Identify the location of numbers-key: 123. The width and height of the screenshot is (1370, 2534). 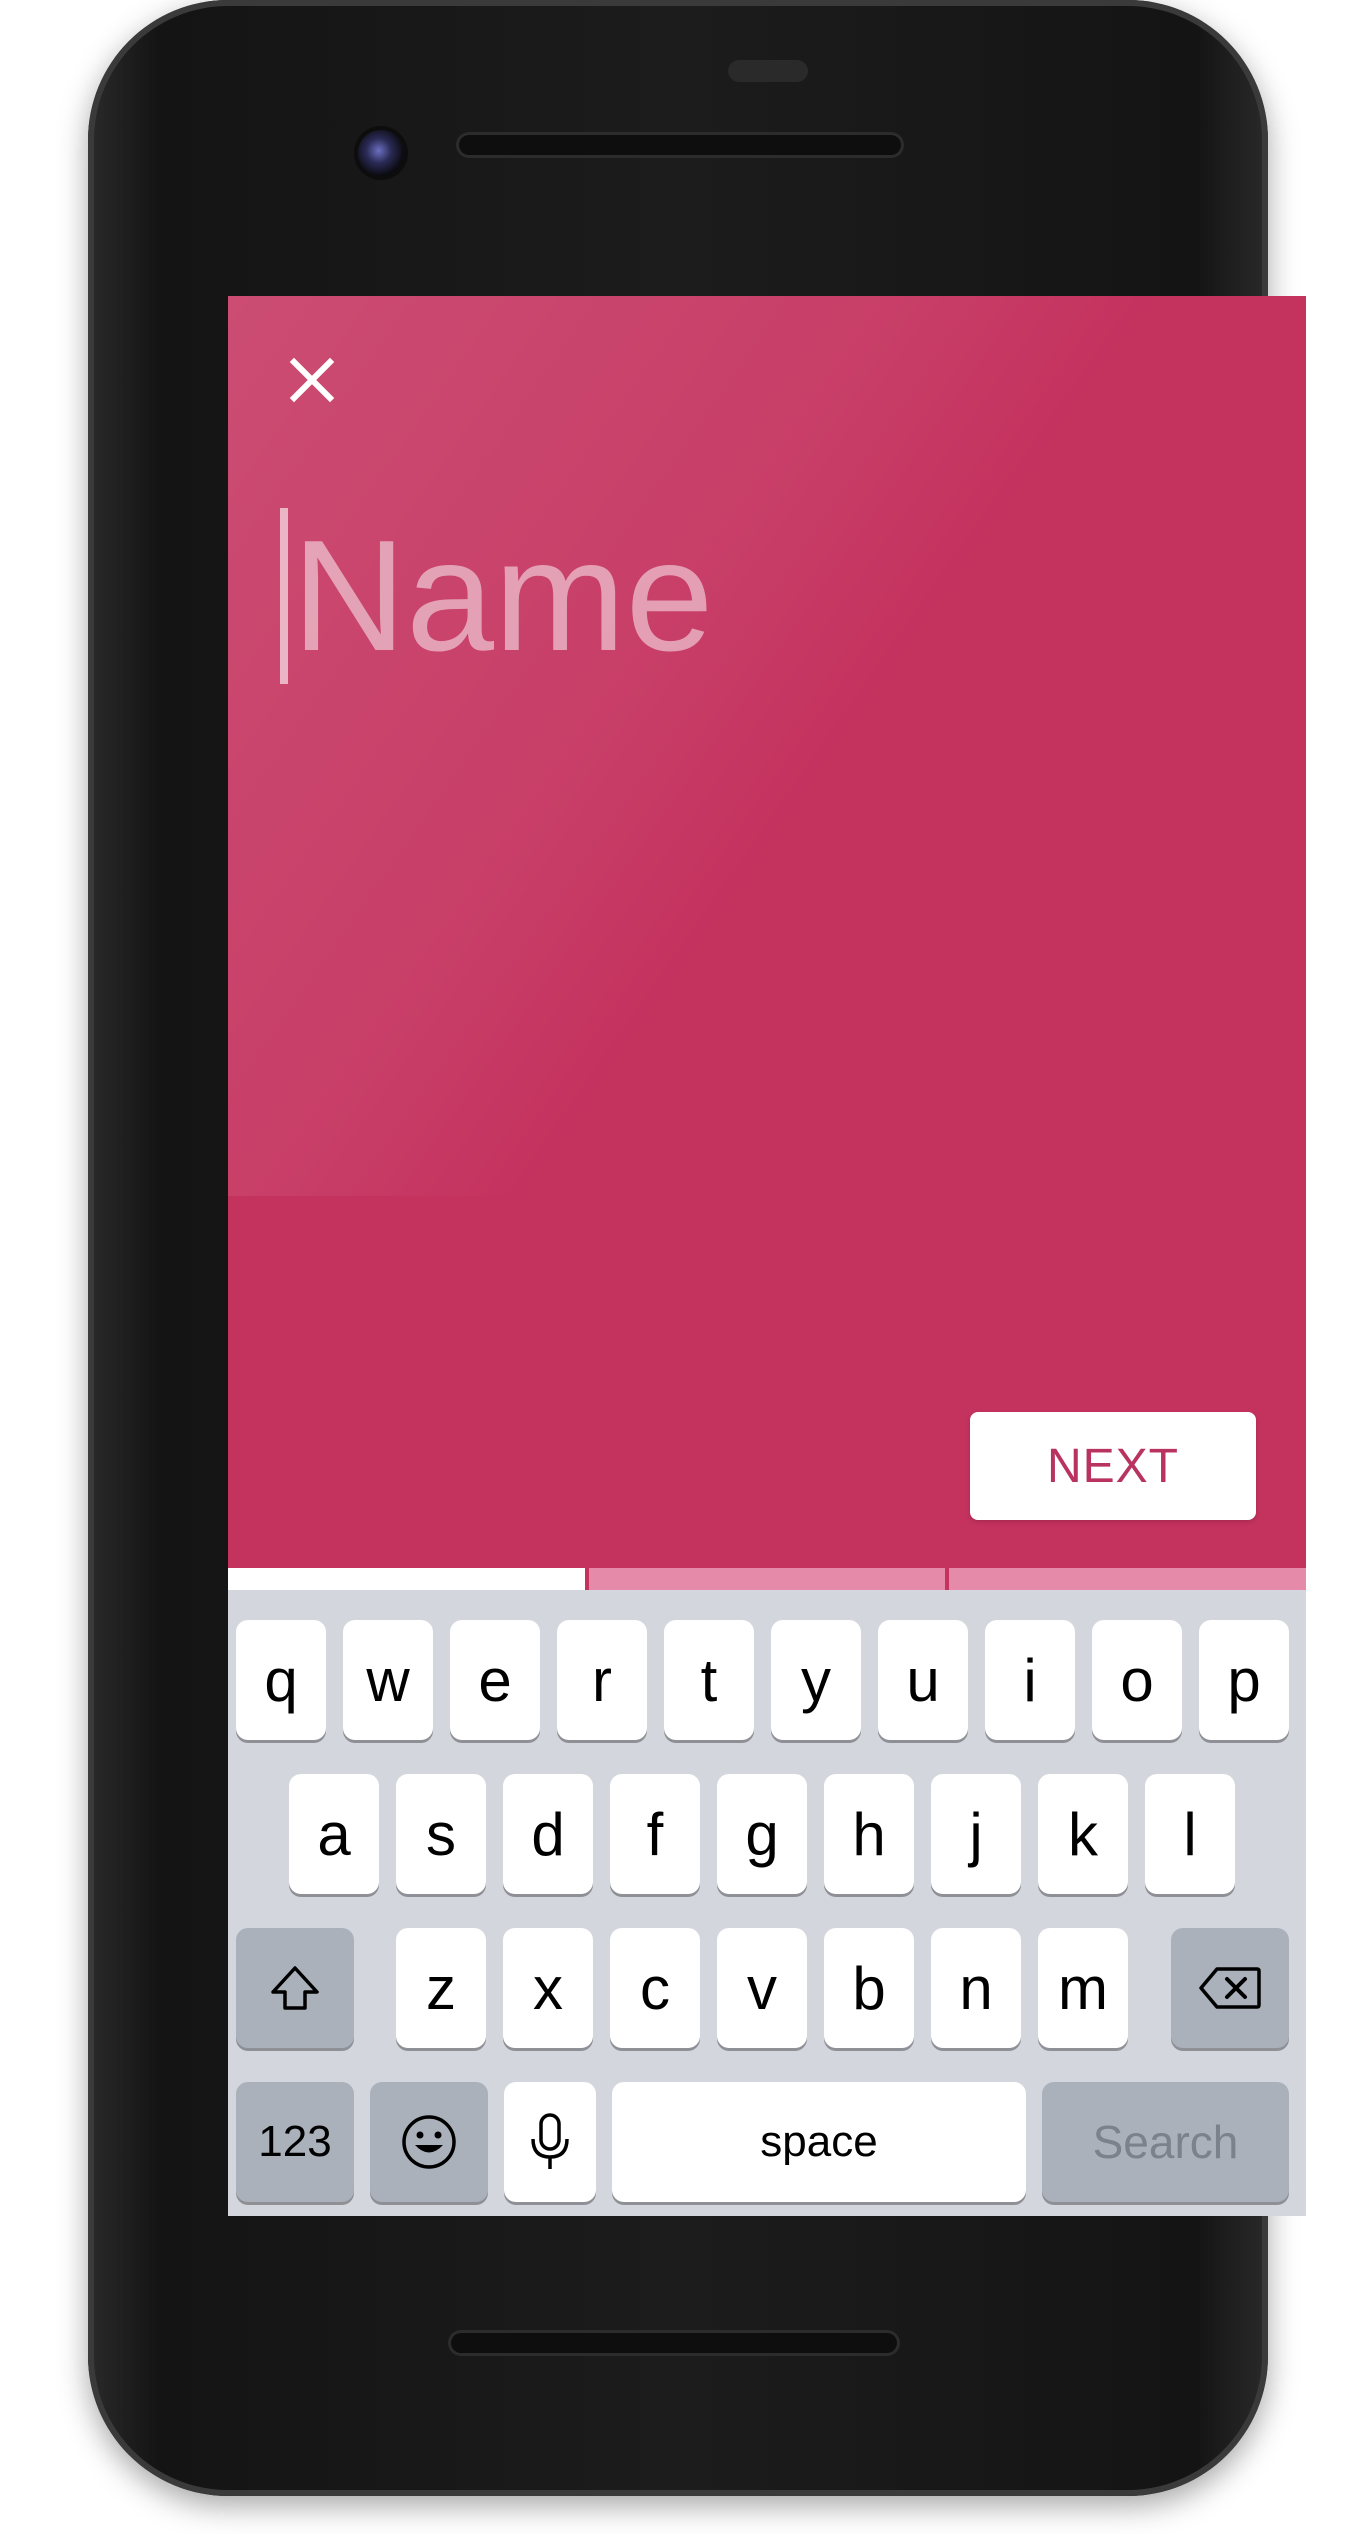
(295, 2142).